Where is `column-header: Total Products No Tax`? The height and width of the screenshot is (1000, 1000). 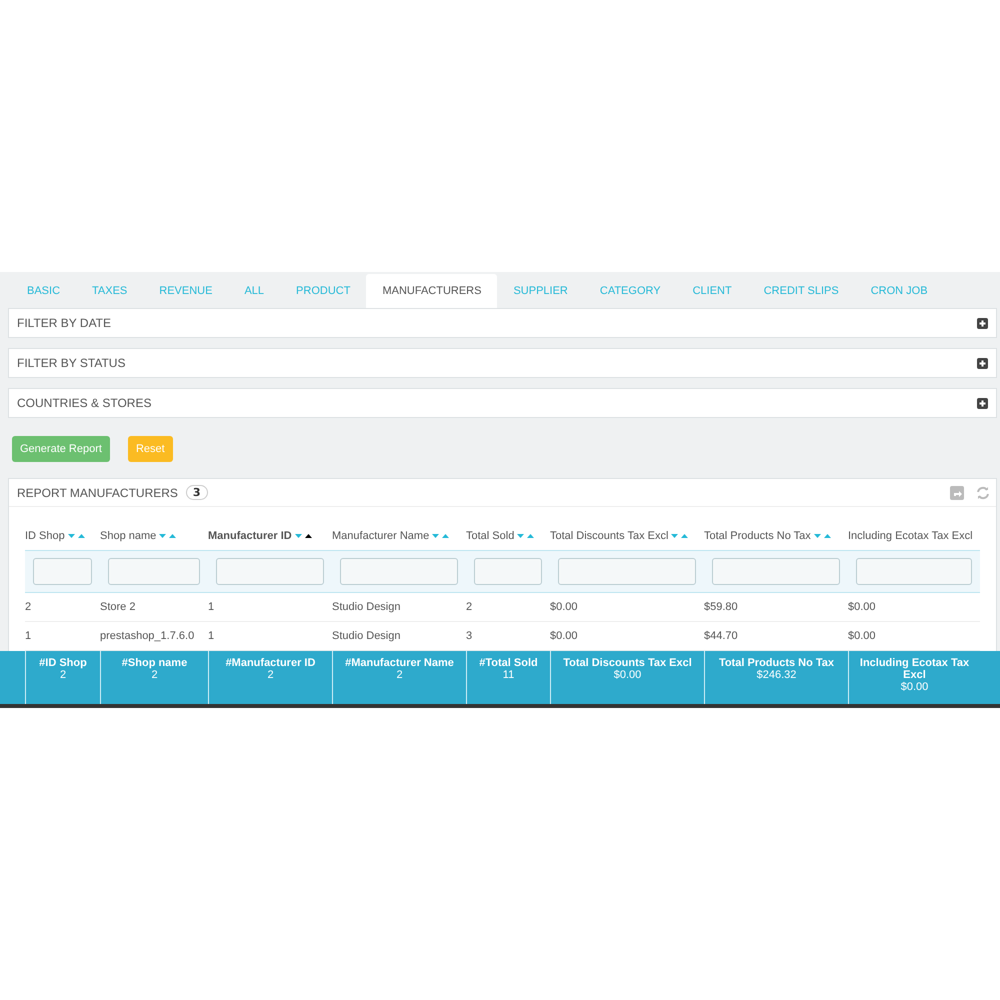 column-header: Total Products No Tax is located at coordinates (757, 536).